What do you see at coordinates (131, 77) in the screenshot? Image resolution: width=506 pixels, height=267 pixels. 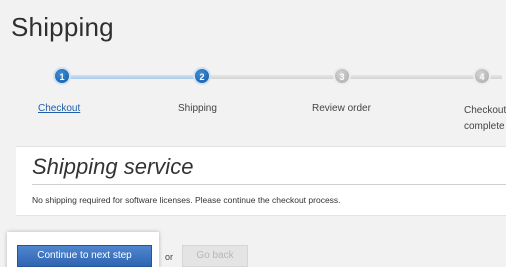 I see `progress-line-completed` at bounding box center [131, 77].